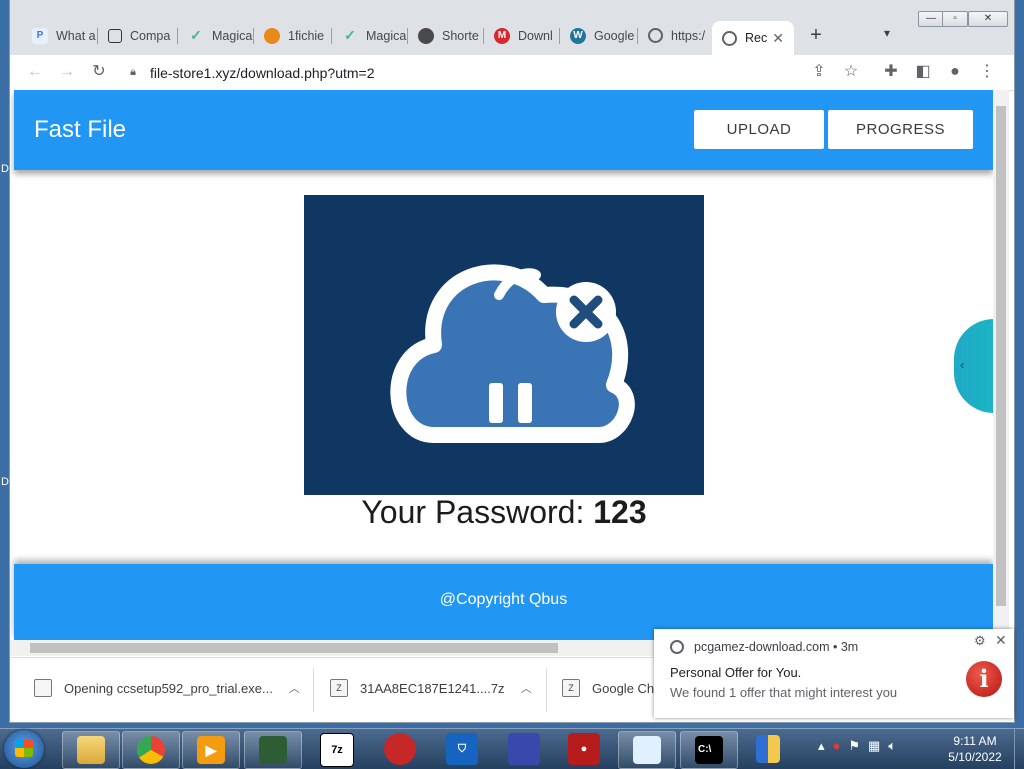 The width and height of the screenshot is (1024, 769). Describe the element at coordinates (623, 688) in the screenshot. I see `download-label: Google Ch` at that location.